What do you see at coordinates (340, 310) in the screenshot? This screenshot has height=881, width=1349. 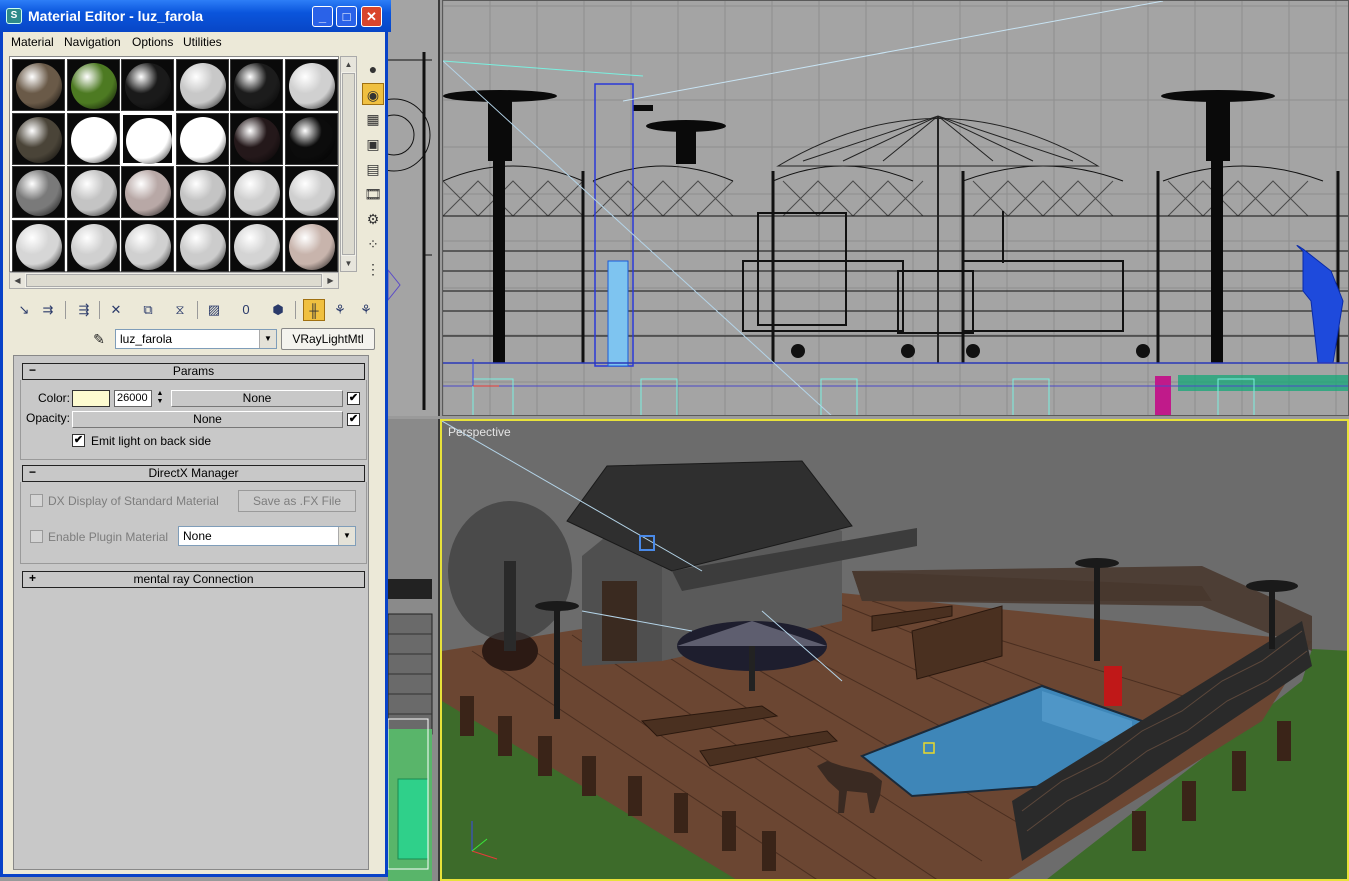 I see `go-to-parent-icon: ⚘` at bounding box center [340, 310].